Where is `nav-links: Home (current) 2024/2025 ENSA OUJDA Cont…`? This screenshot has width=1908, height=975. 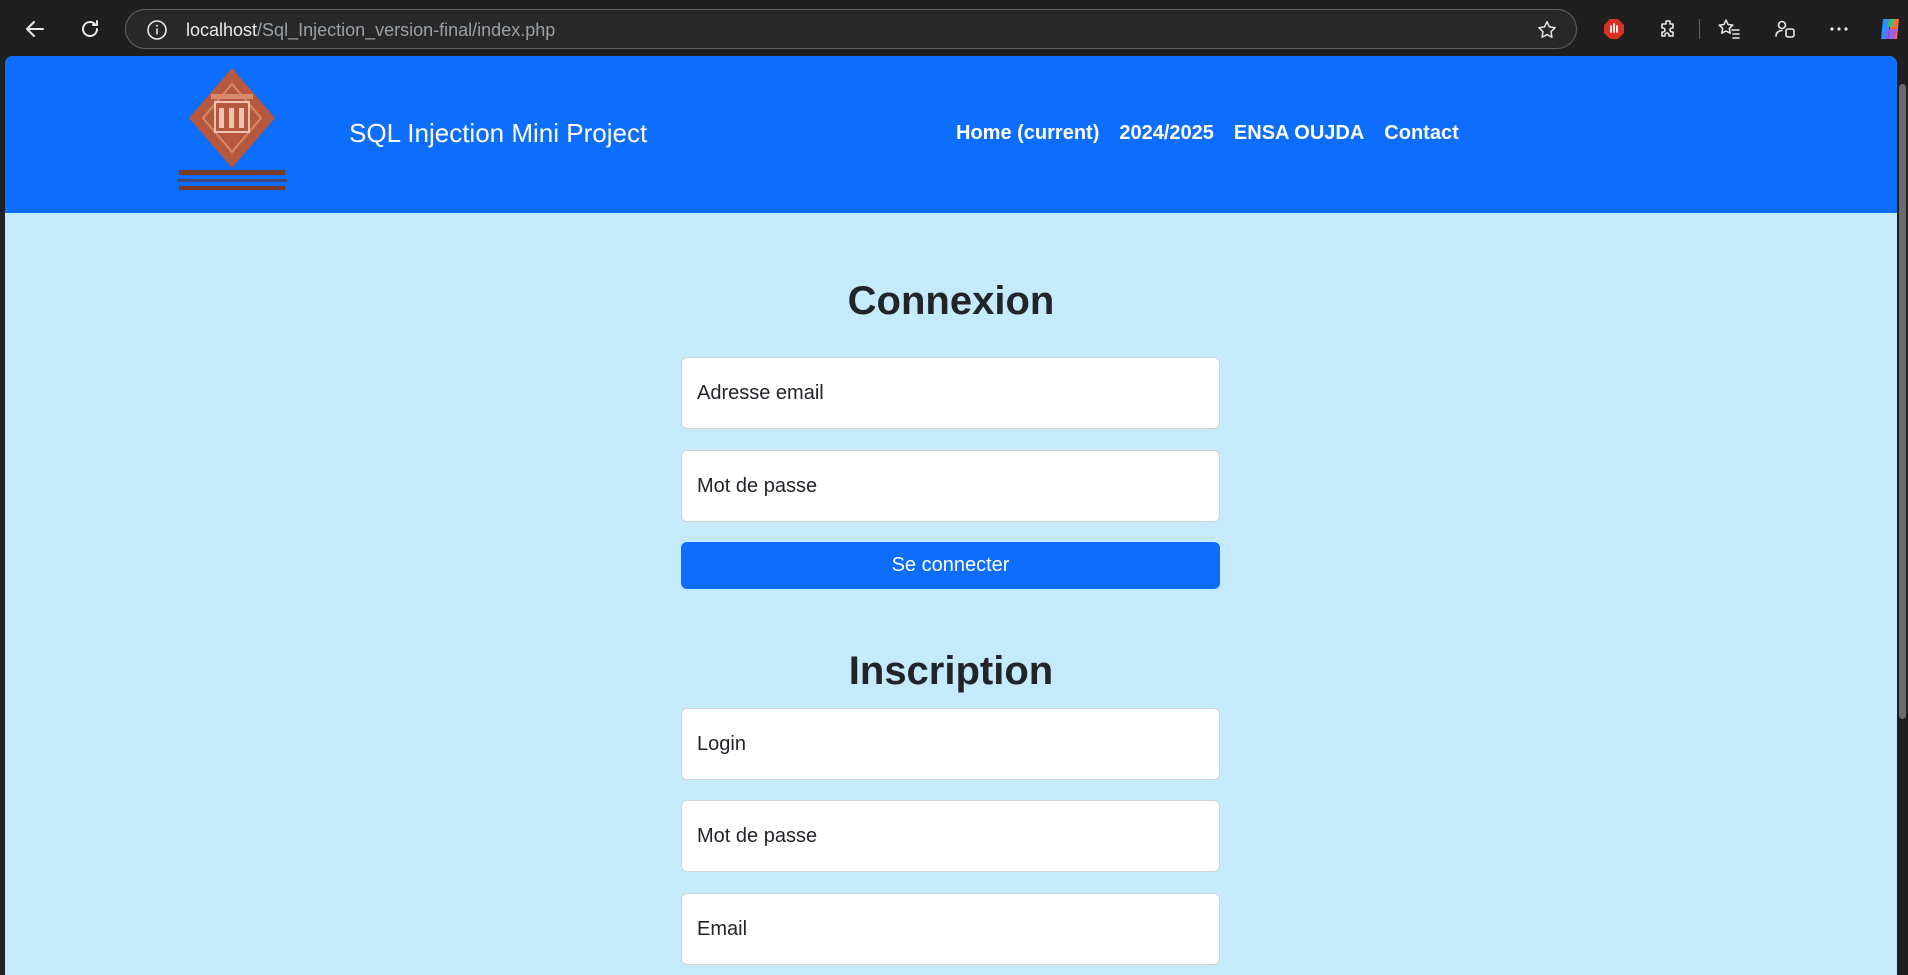
nav-links: Home (current) 2024/2025 ENSA OUJDA Cont… is located at coordinates (1217, 133).